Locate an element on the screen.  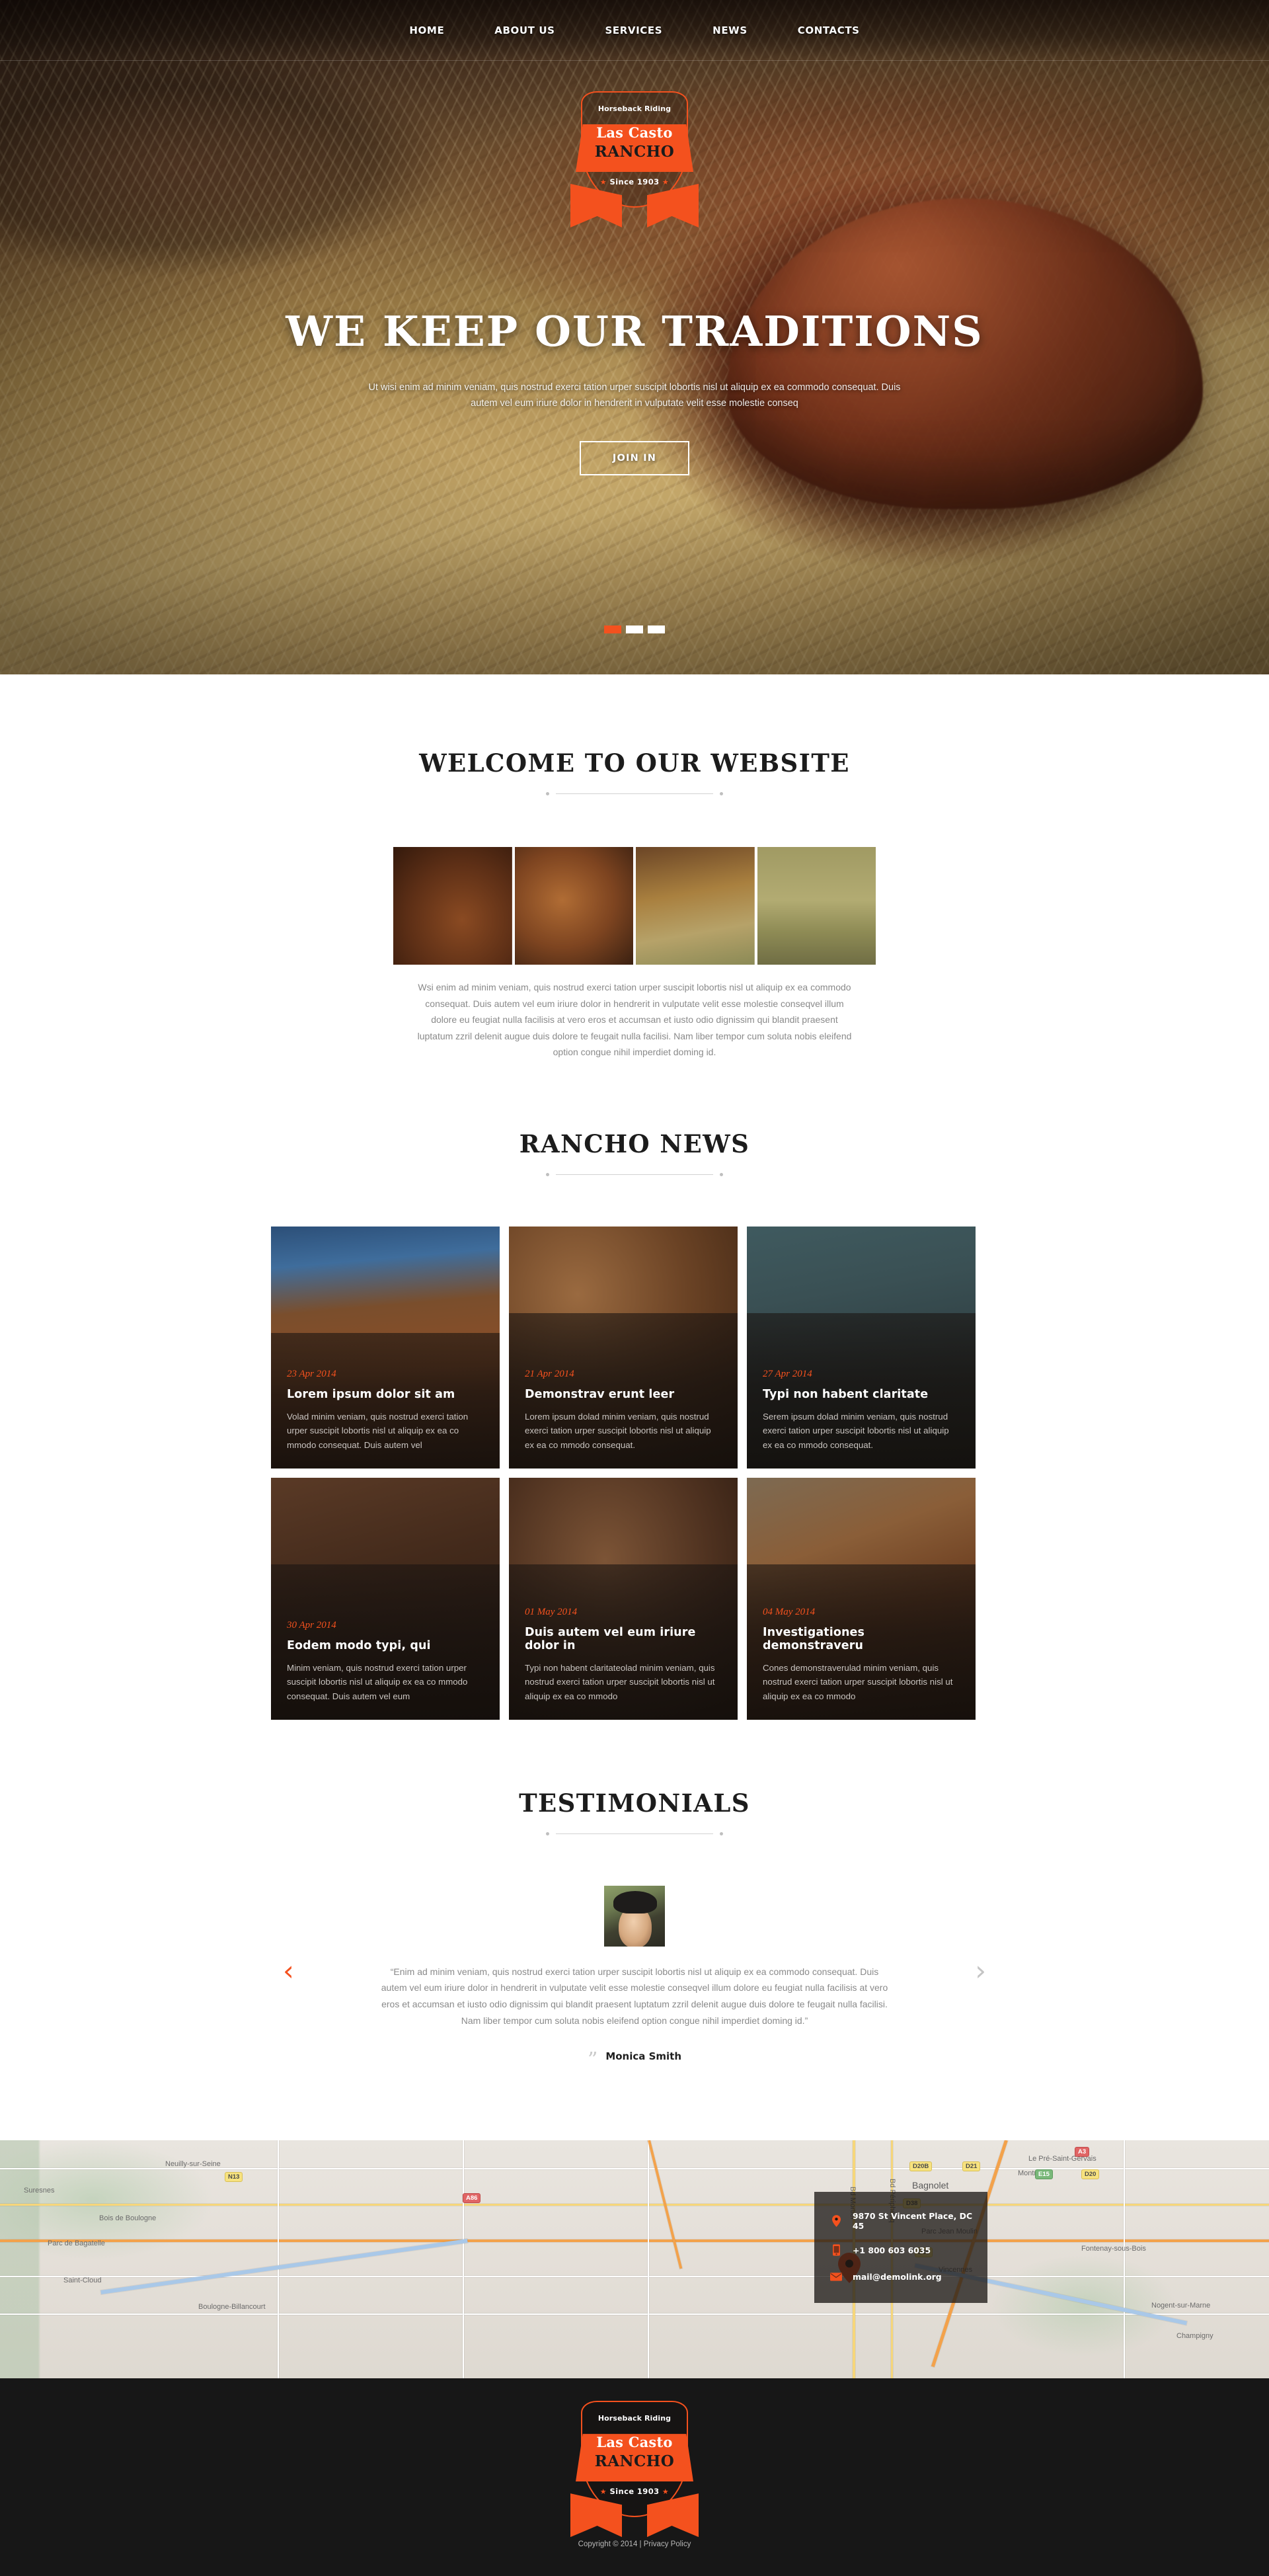
contact-address: 9870 St Vincent Place, DC 45 is located at coordinates (913, 2221).